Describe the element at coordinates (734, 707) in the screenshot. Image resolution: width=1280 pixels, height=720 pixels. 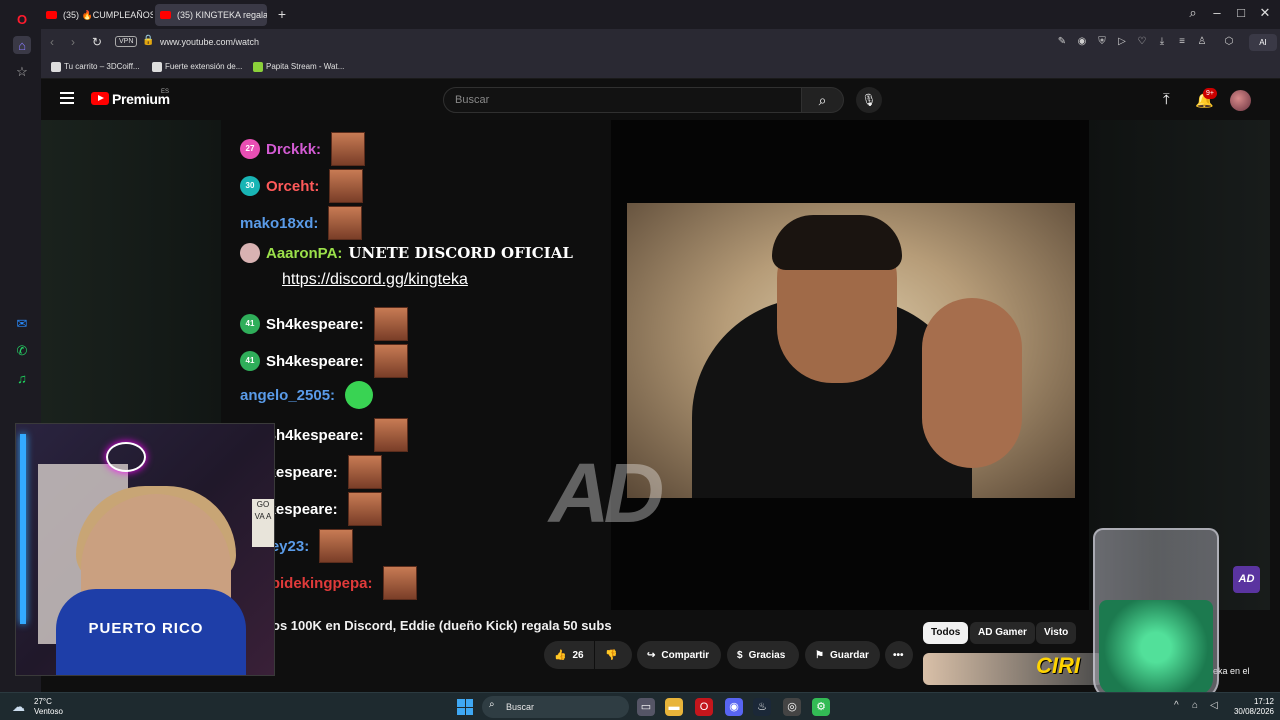
I see `discord-icon: ◉` at that location.